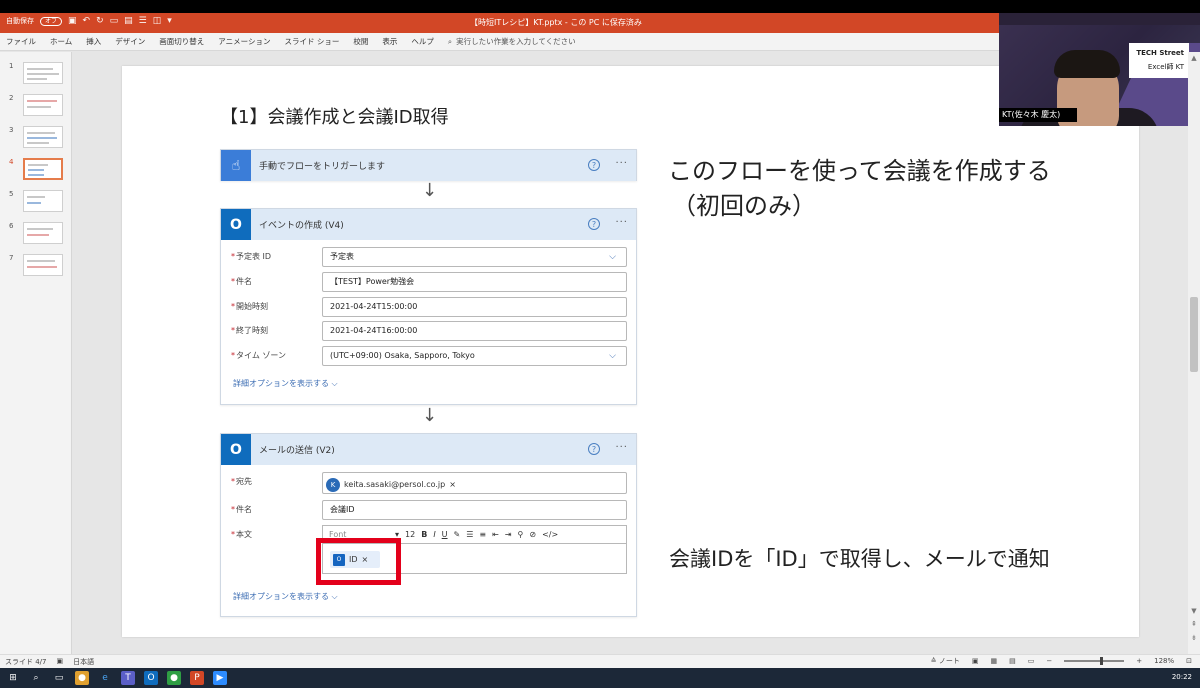 This screenshot has height=688, width=1200. I want to click on tab-transitions: 画面切り替え, so click(181, 41).